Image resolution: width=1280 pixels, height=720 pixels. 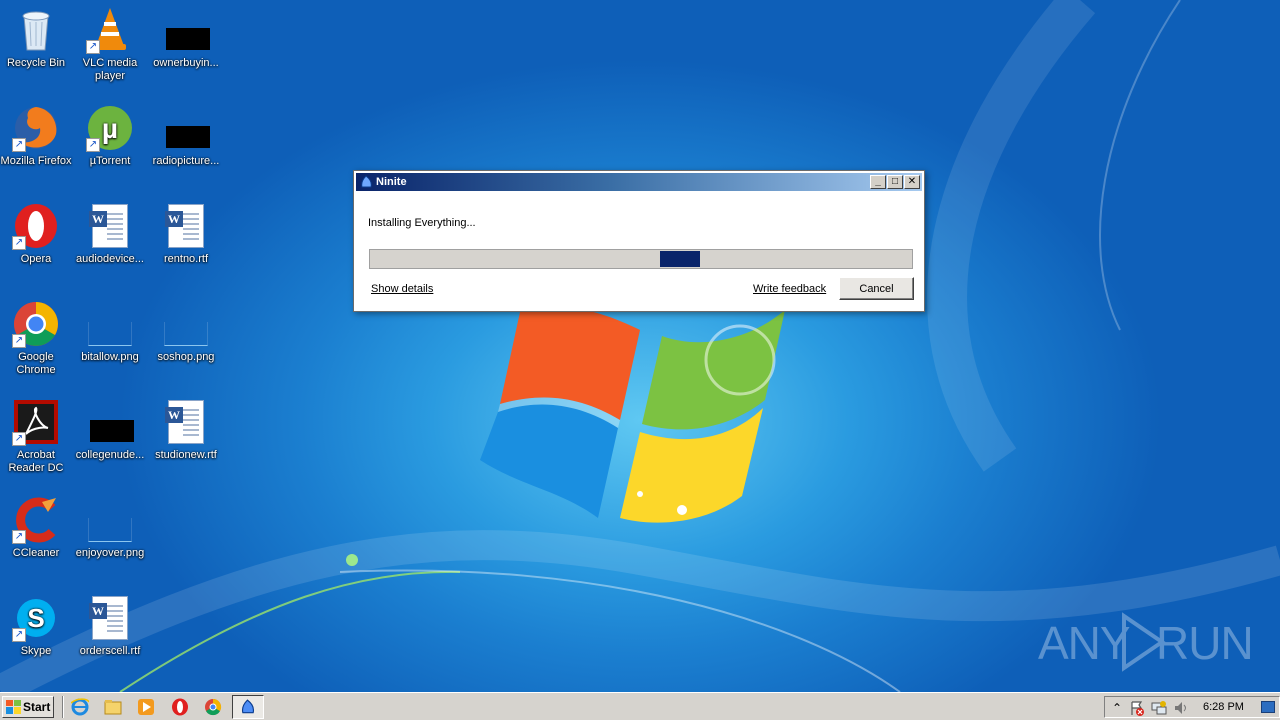 I want to click on clock: 6:28 PM, so click(x=1223, y=707).